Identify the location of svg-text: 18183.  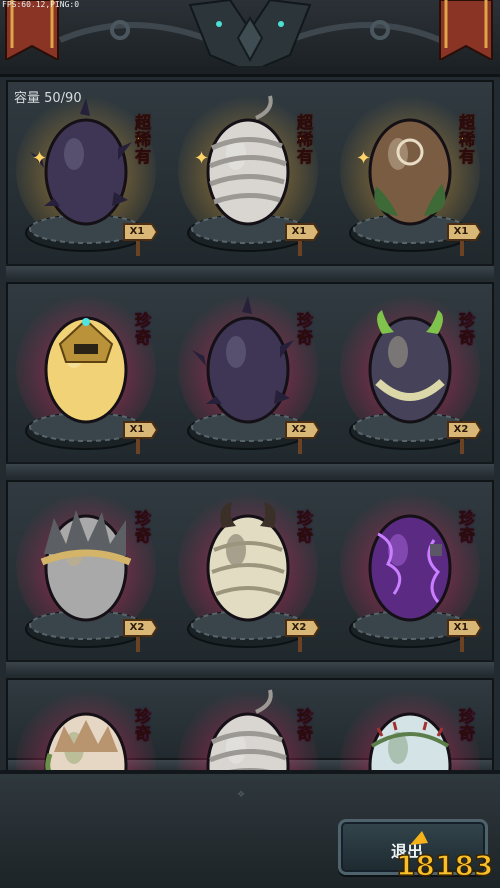
(444, 865).